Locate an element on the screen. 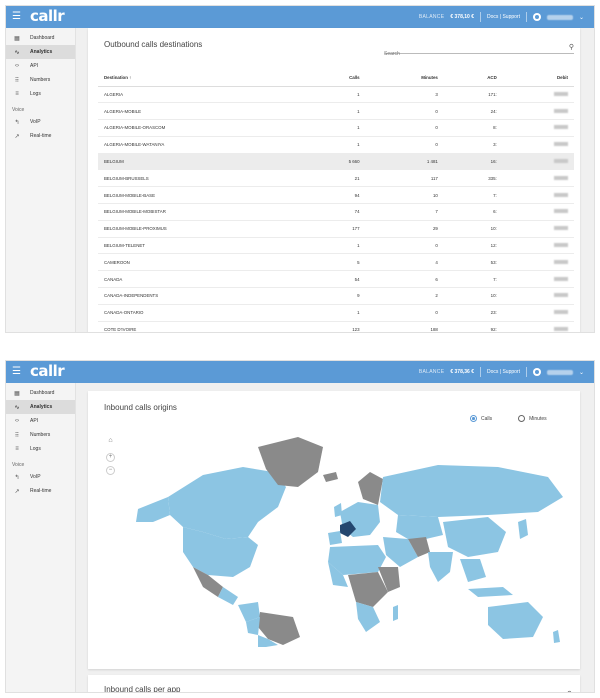  table-row: BELGIUM-BRUSSELS 21 117 335: is located at coordinates (336, 178).